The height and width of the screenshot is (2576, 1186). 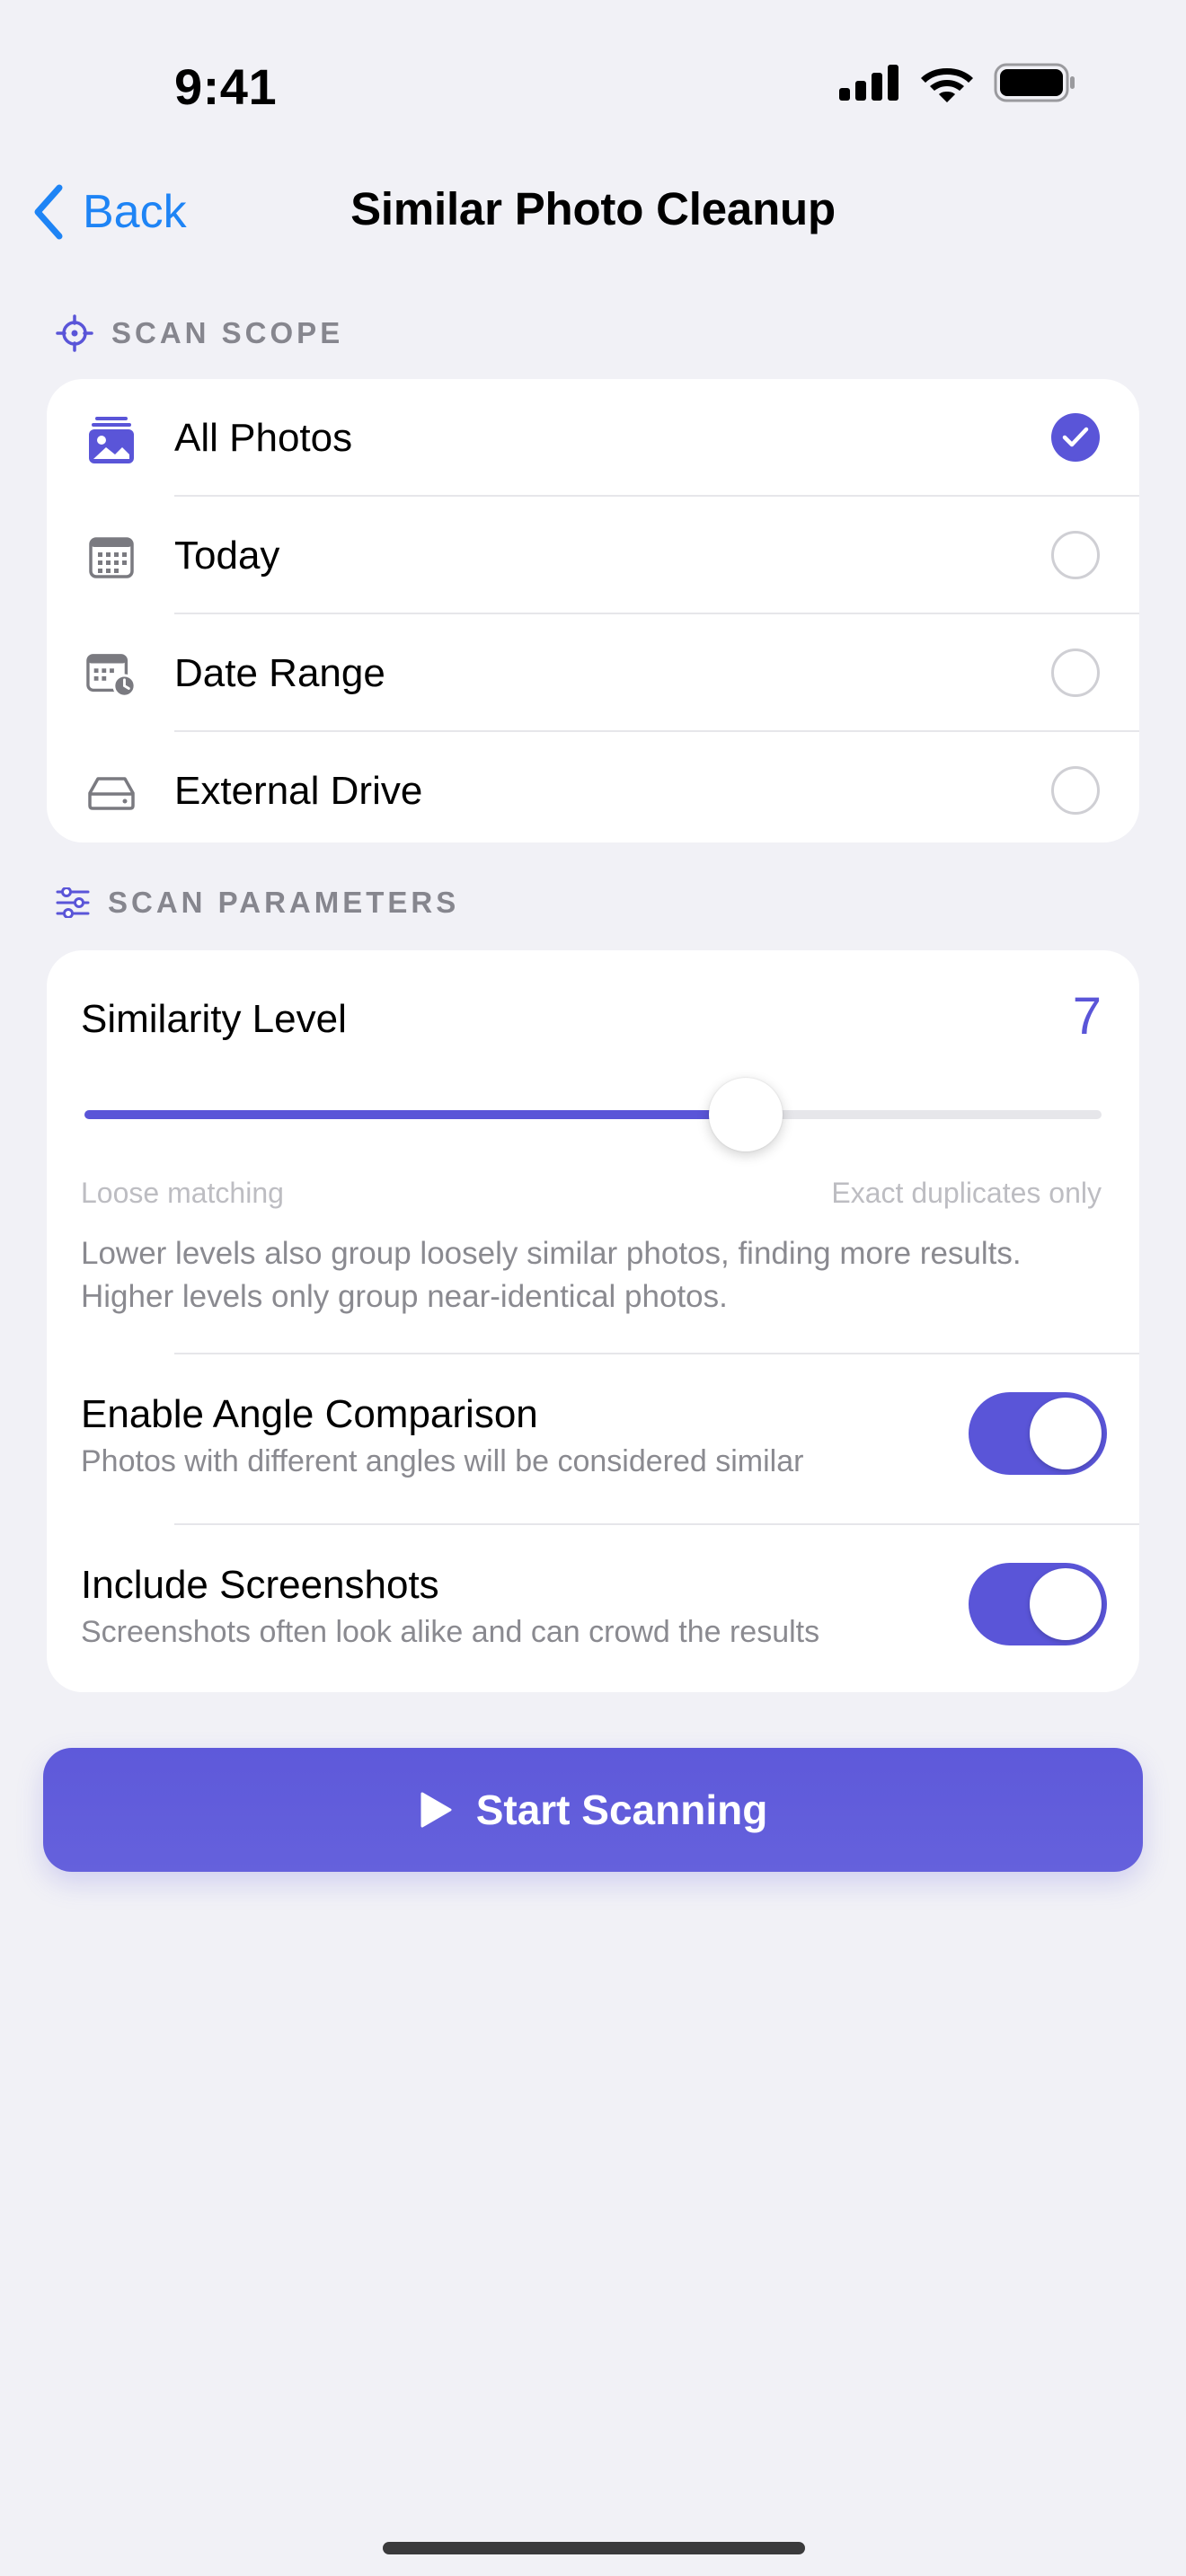 I want to click on external-drive-icon, so click(x=111, y=793).